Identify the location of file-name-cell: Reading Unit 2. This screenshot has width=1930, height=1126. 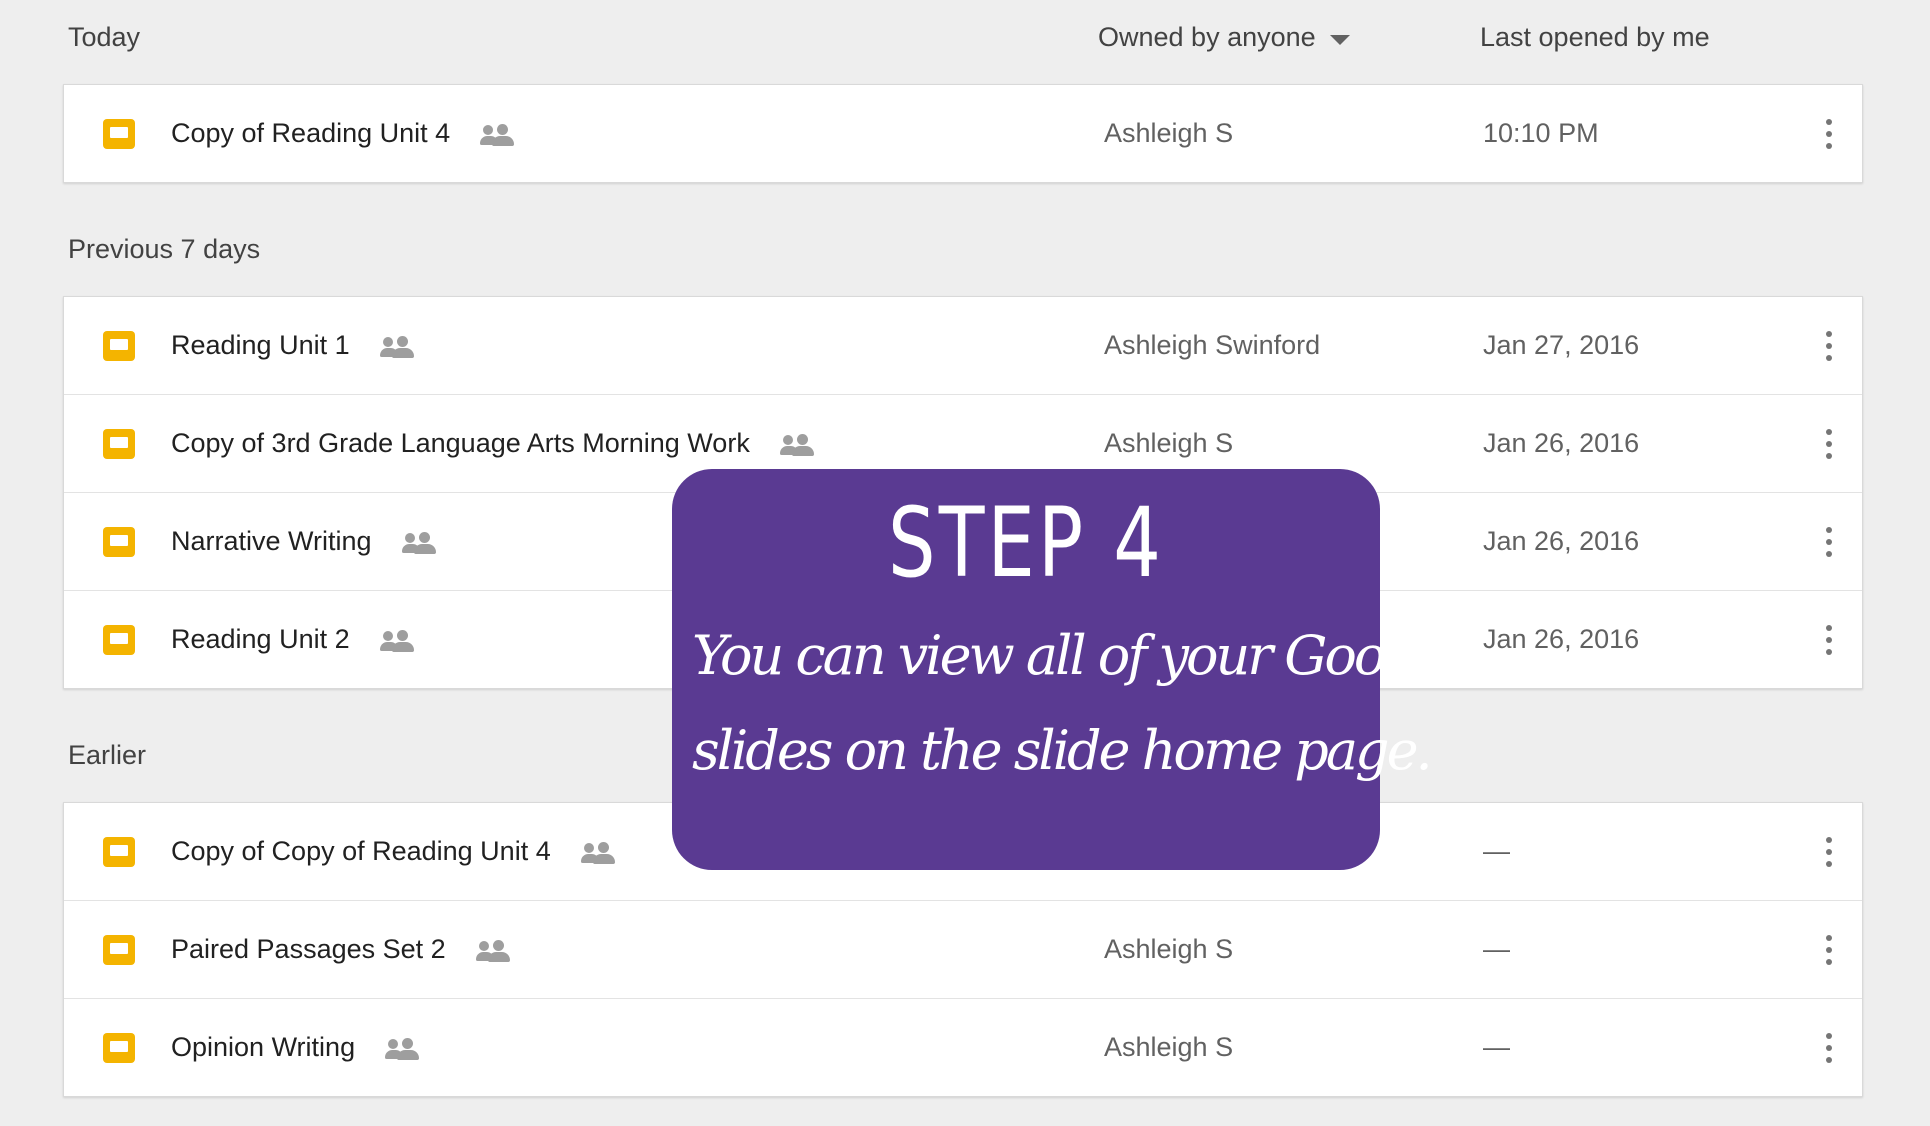
(292, 639).